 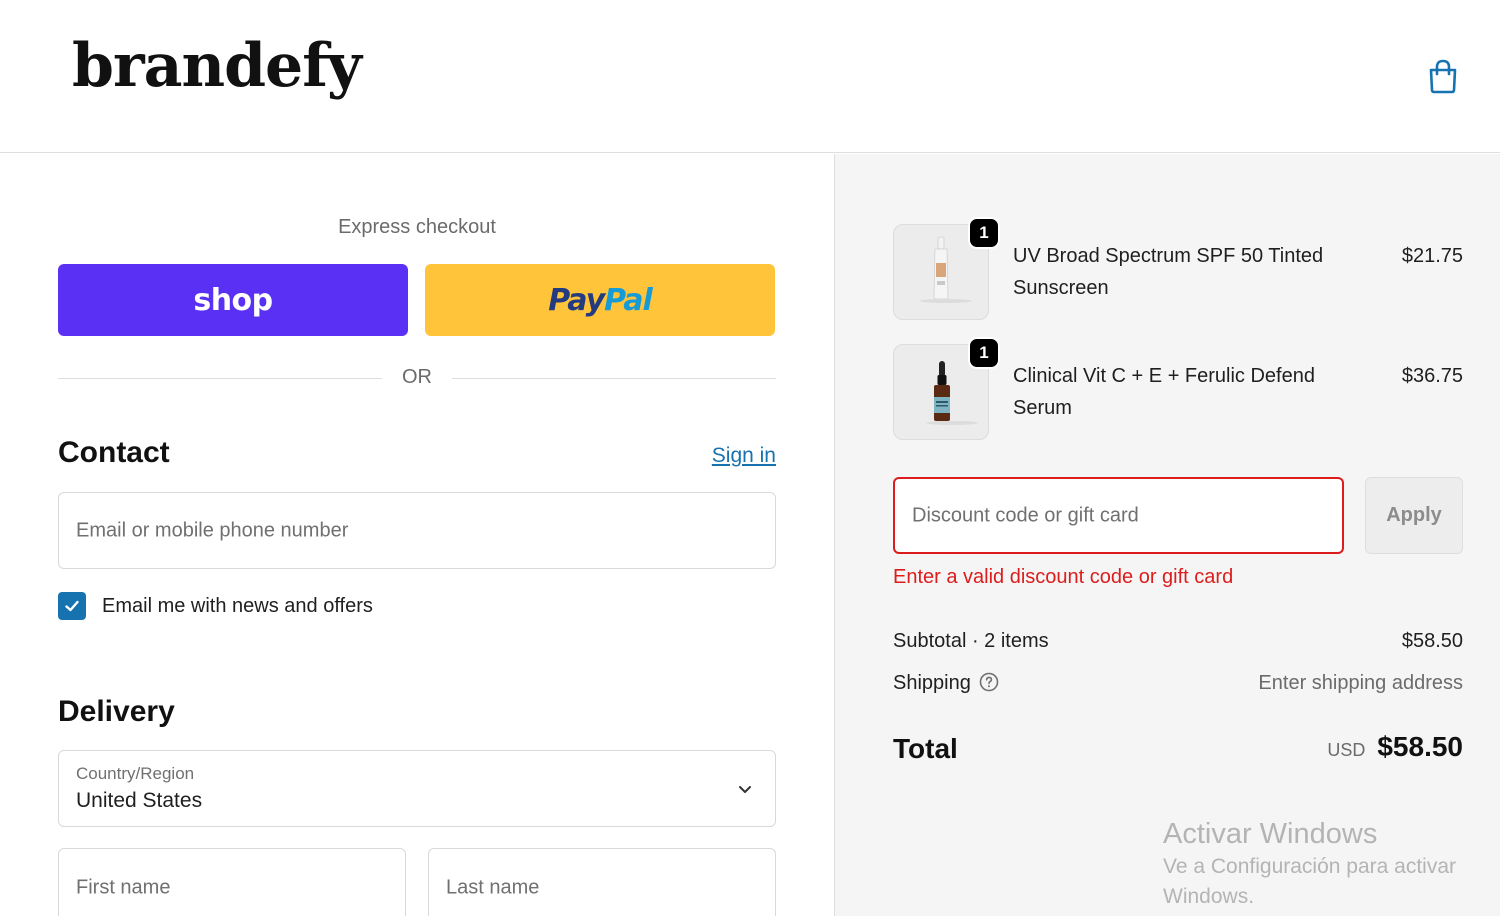 I want to click on discount-placeholder: Discount code or gift card, so click(x=1025, y=515).